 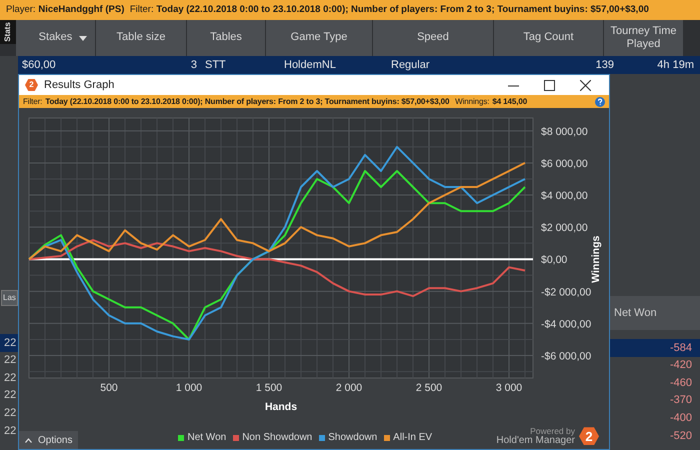 I want to click on table-cell-text: HoldemNL, so click(x=310, y=65).